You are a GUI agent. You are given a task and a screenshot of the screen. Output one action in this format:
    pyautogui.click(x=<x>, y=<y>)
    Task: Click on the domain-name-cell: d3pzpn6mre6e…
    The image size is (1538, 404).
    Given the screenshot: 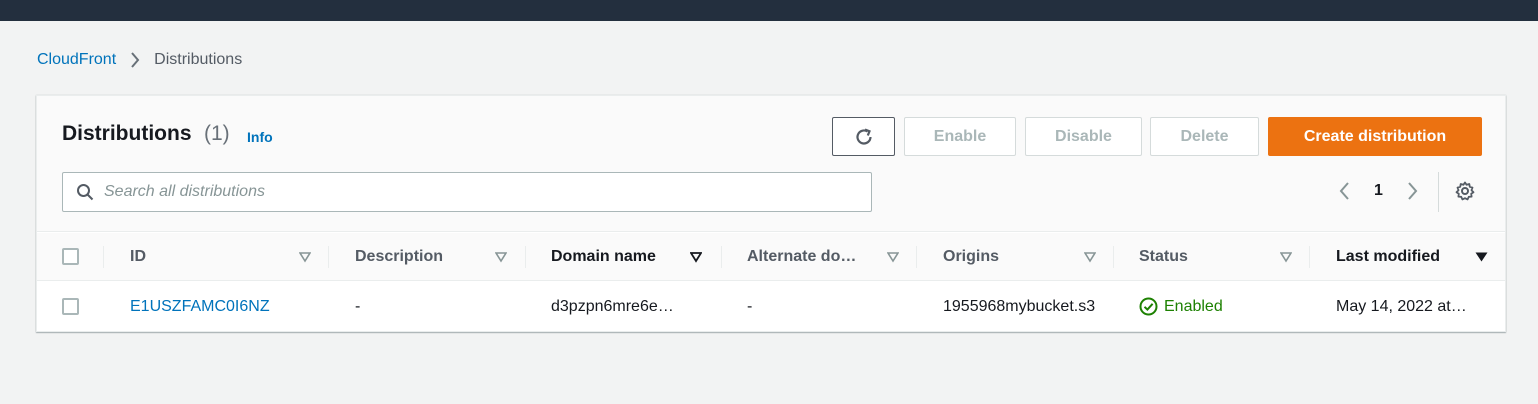 What is the action you would take?
    pyautogui.click(x=612, y=306)
    